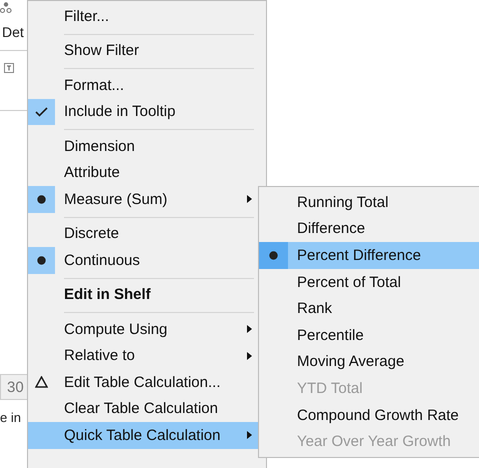  I want to click on menu-item: Attribute, so click(147, 173).